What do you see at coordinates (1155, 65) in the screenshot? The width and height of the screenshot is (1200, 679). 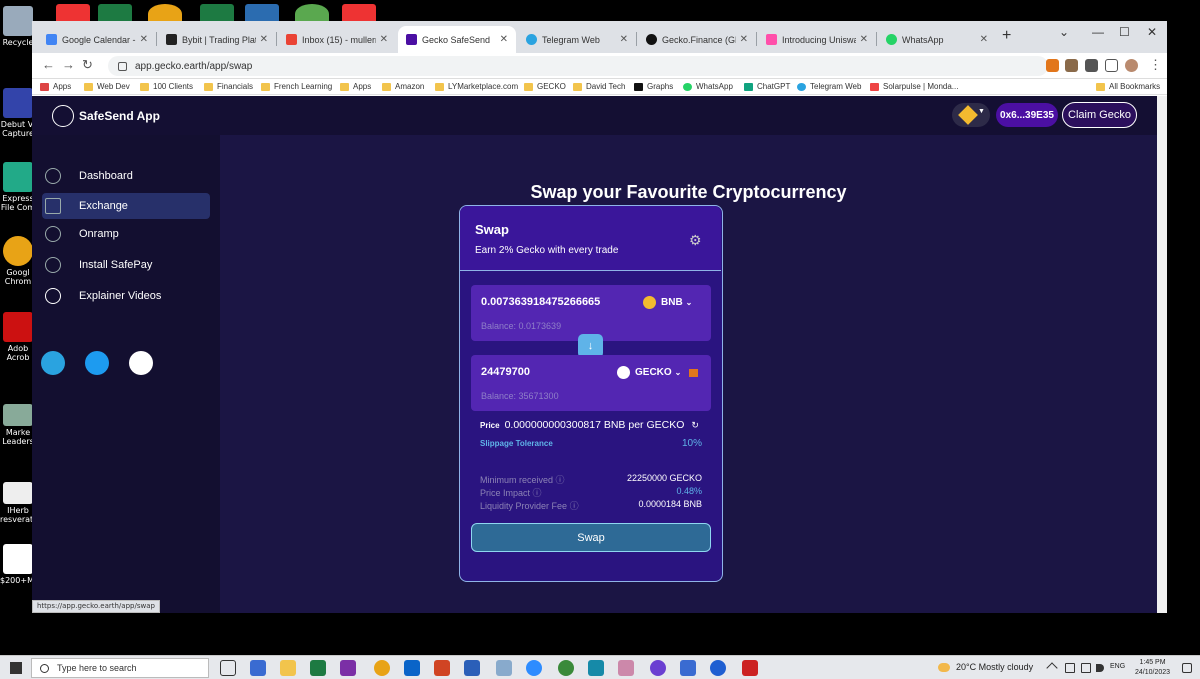 I see `menu-icon: ⋮` at bounding box center [1155, 65].